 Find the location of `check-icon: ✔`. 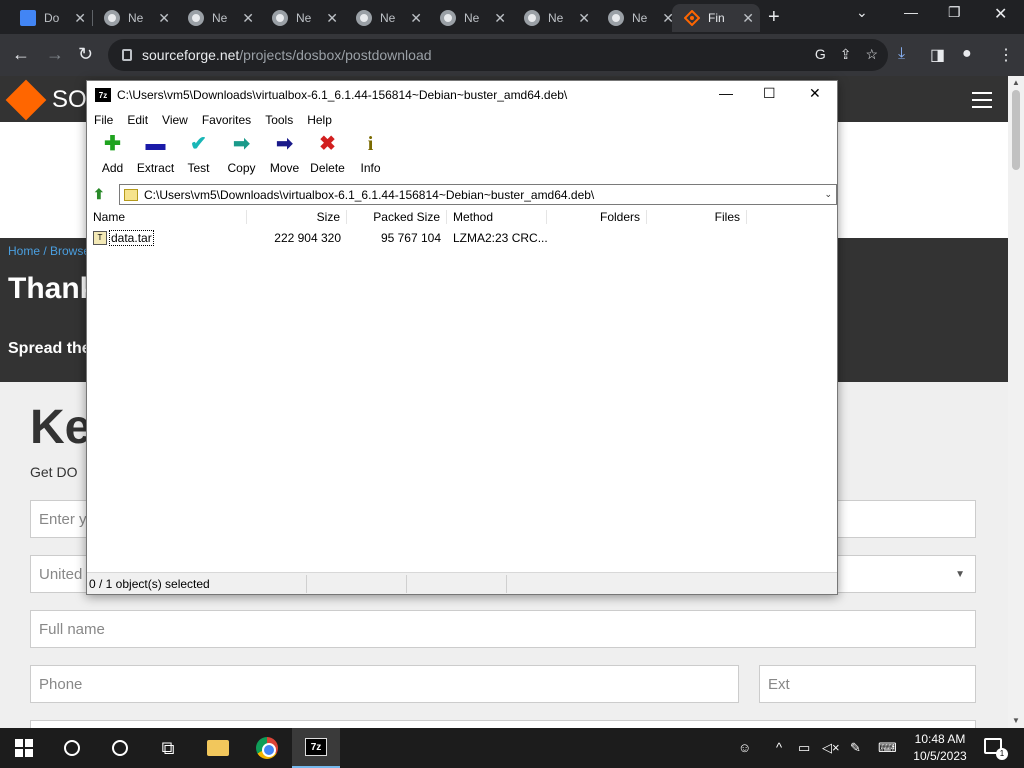

check-icon: ✔ is located at coordinates (198, 144).